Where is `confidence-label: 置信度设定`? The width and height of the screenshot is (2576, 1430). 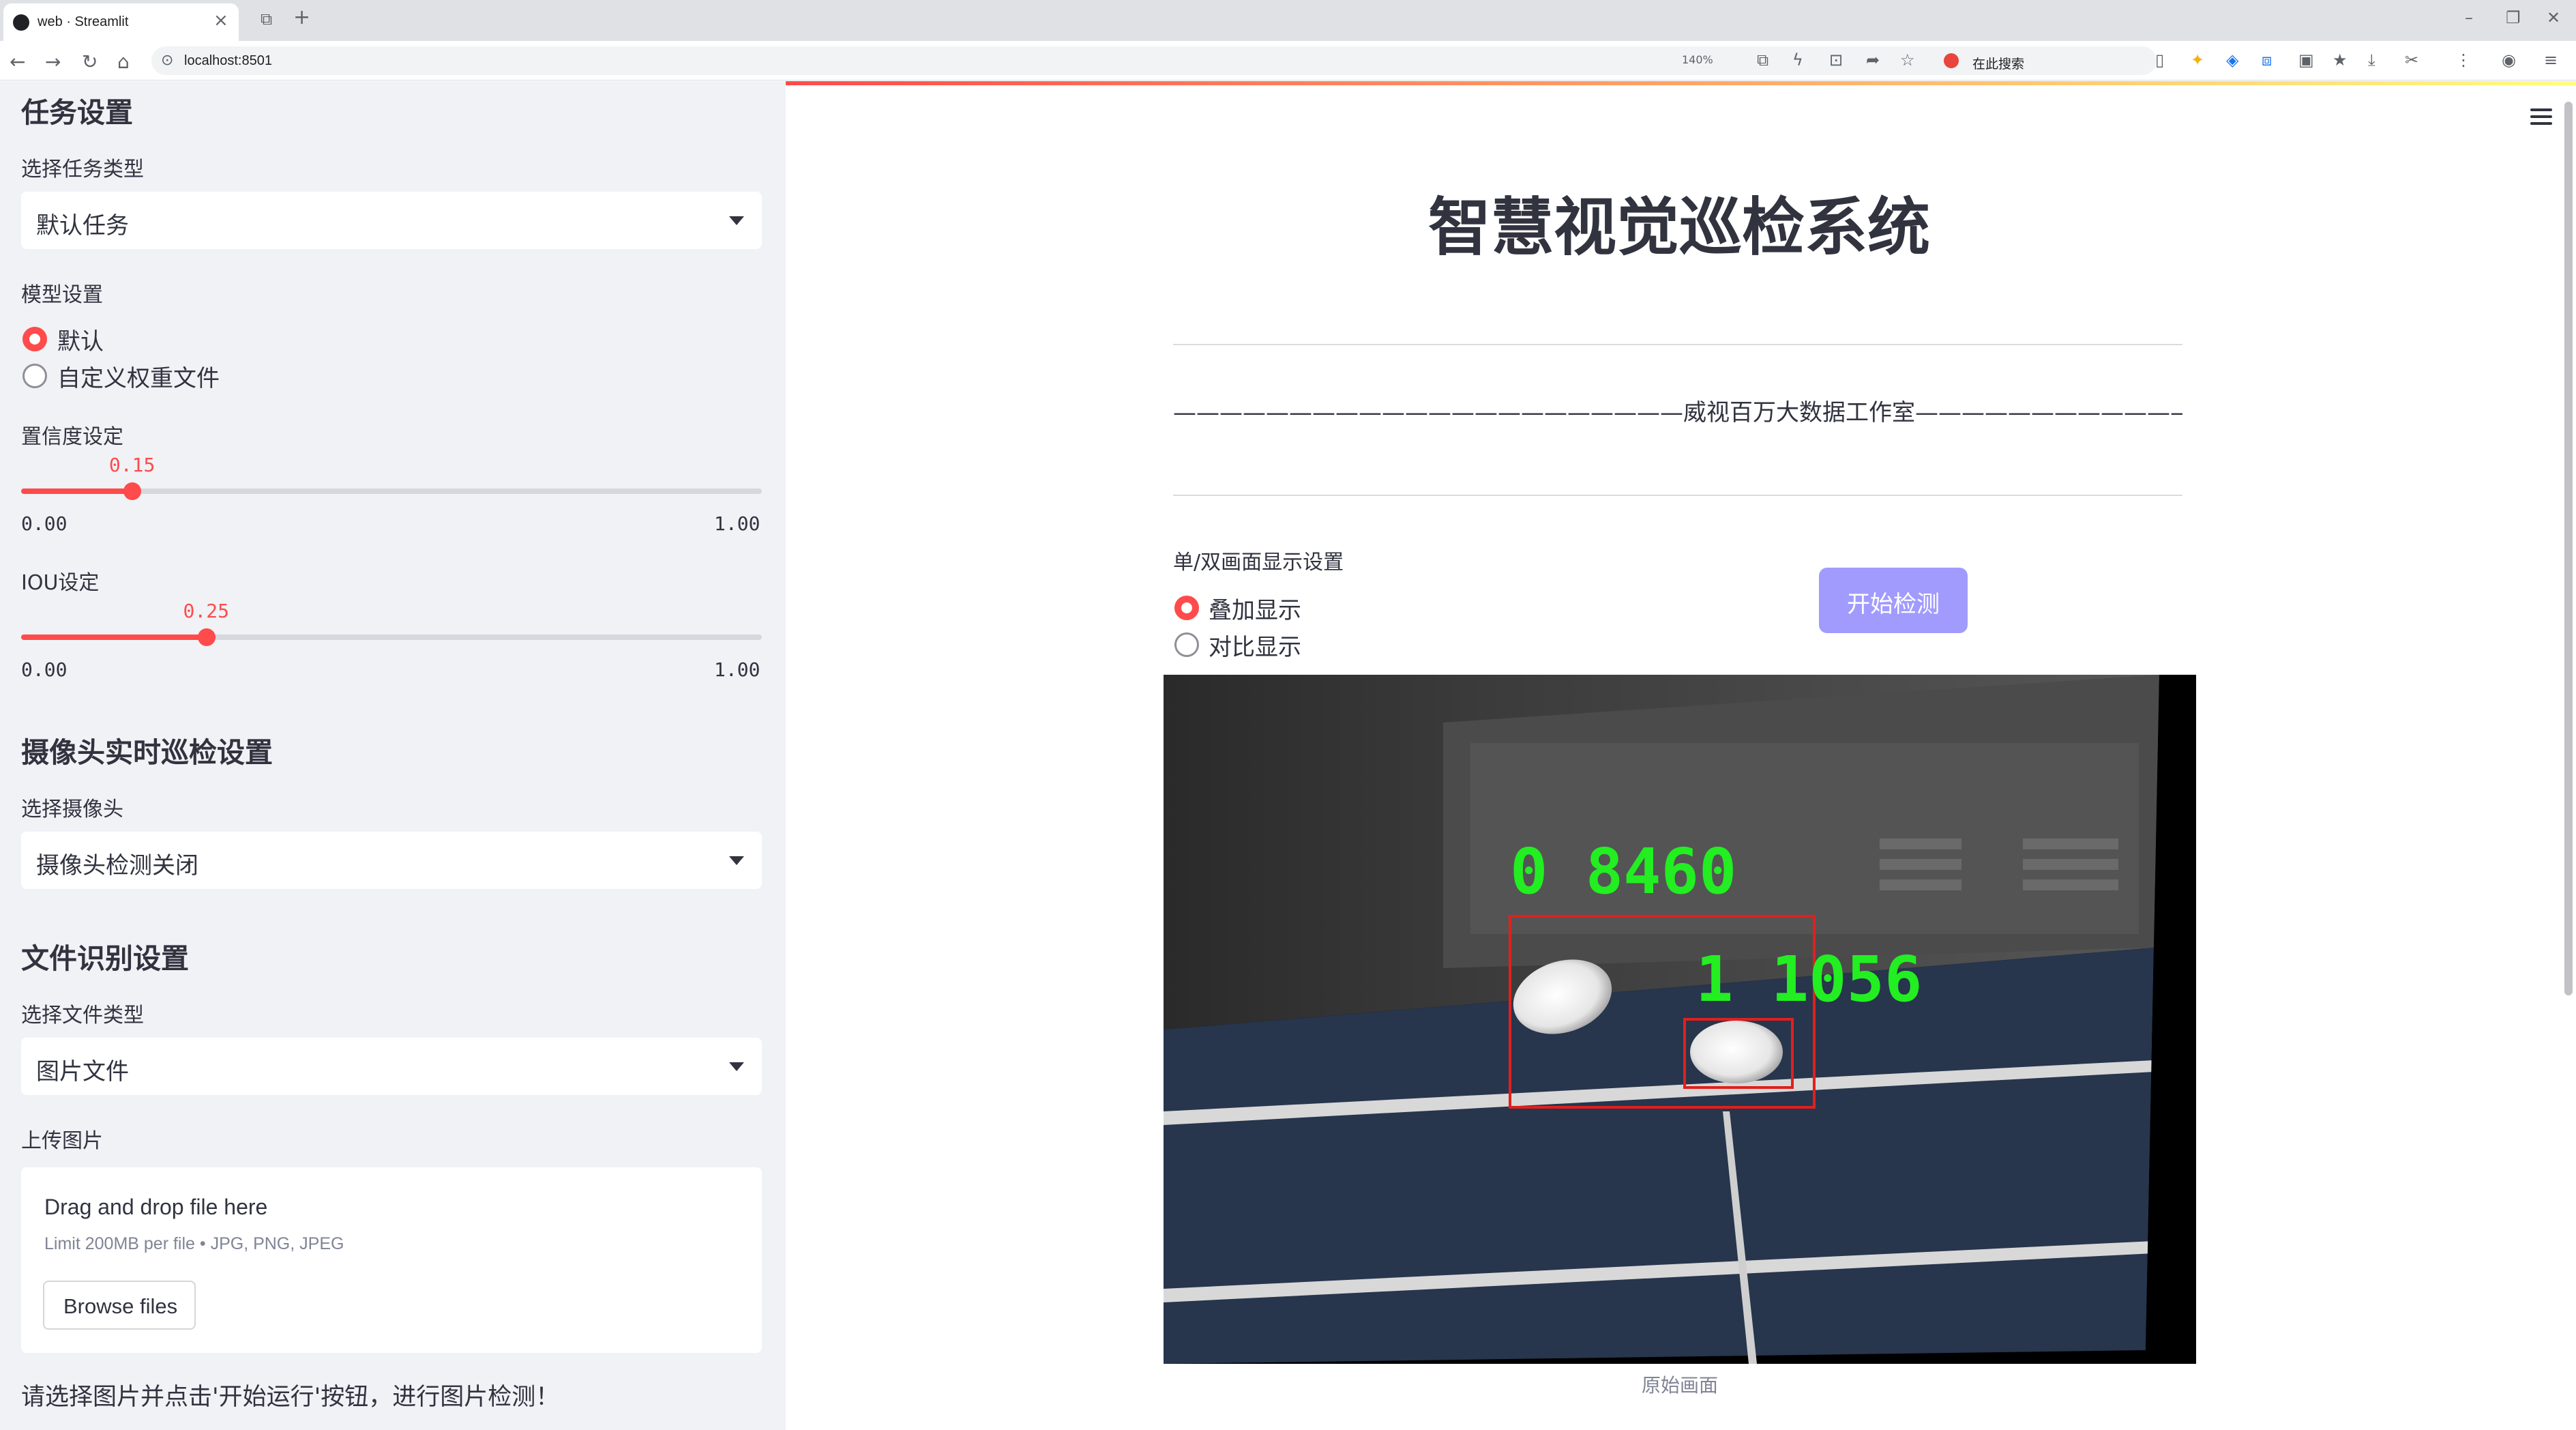 confidence-label: 置信度设定 is located at coordinates (72, 437).